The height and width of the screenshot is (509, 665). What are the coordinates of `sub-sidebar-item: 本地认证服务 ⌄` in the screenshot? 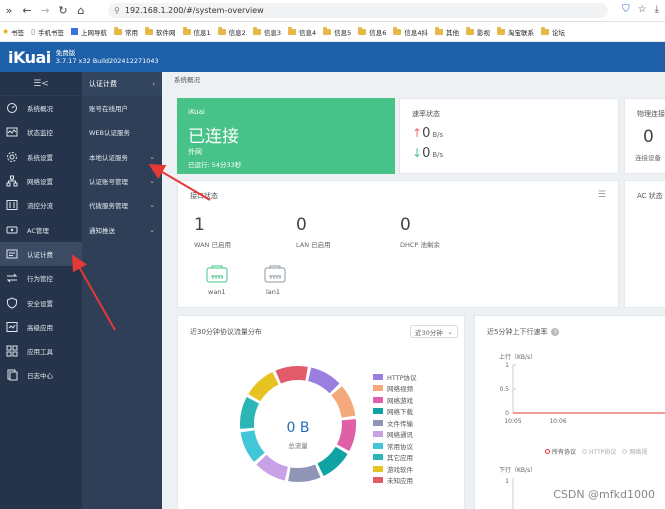 It's located at (122, 157).